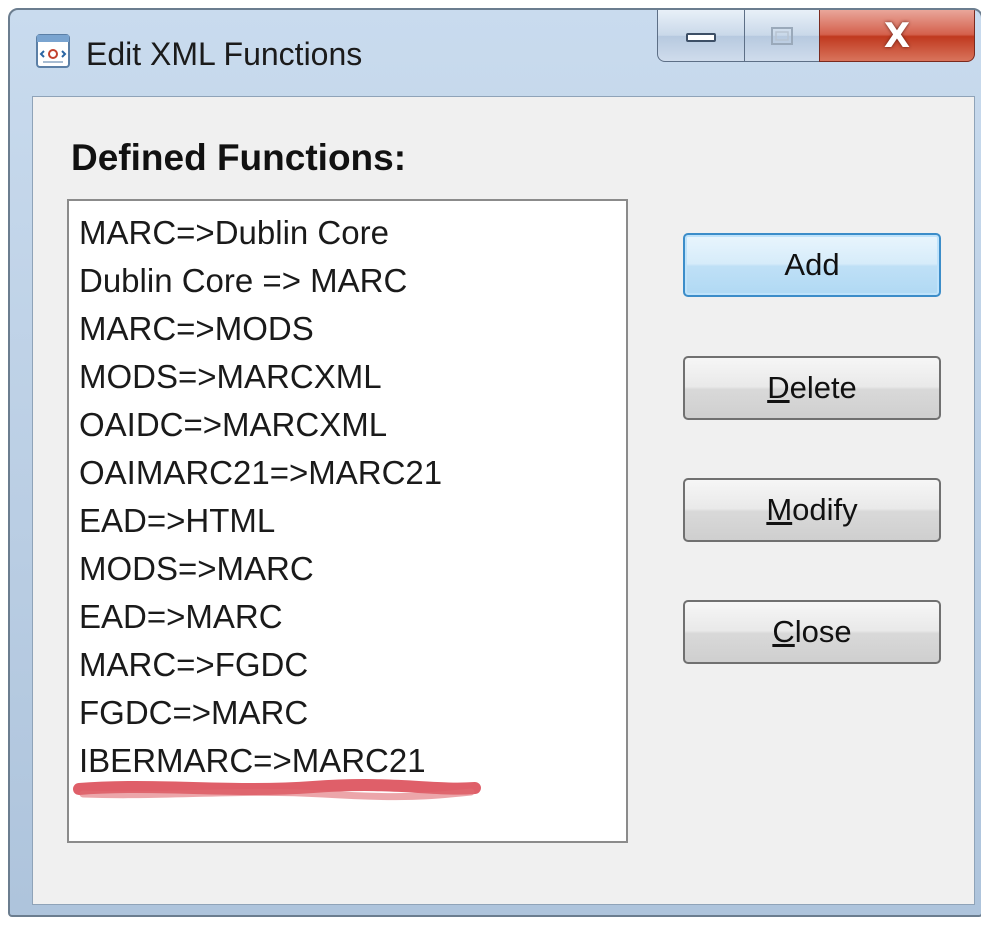  What do you see at coordinates (193, 665) in the screenshot?
I see `list-item: MARC=>FGDC` at bounding box center [193, 665].